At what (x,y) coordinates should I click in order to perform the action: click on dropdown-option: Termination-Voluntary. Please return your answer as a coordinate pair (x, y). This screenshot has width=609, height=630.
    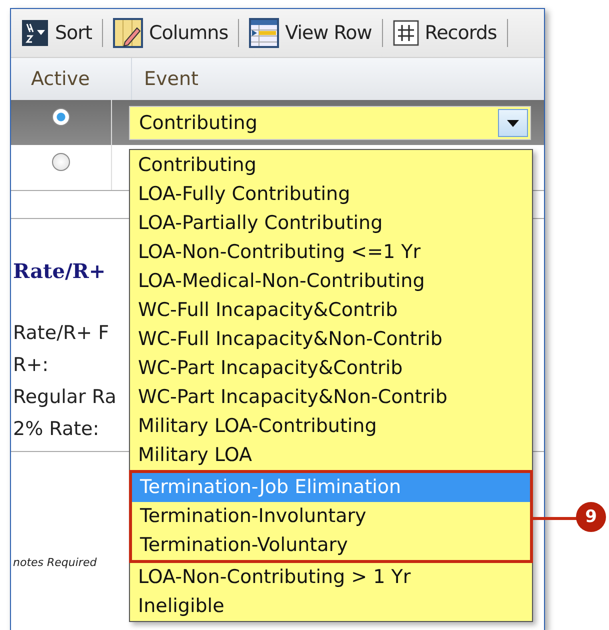
    Looking at the image, I should click on (331, 545).